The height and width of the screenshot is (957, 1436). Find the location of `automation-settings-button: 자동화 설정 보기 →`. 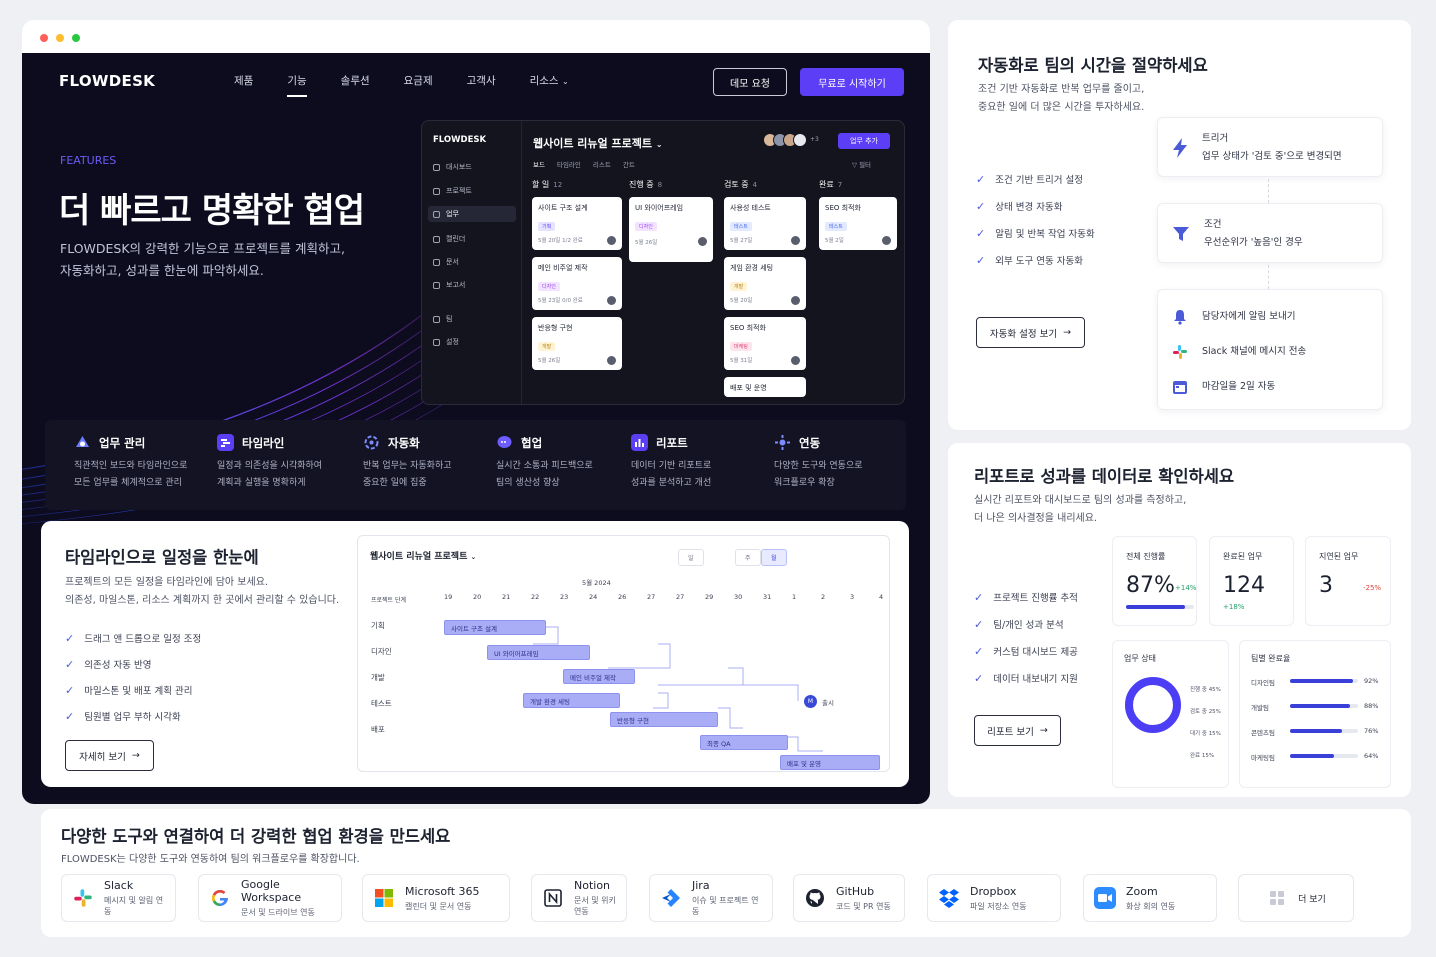

automation-settings-button: 자동화 설정 보기 → is located at coordinates (1030, 332).